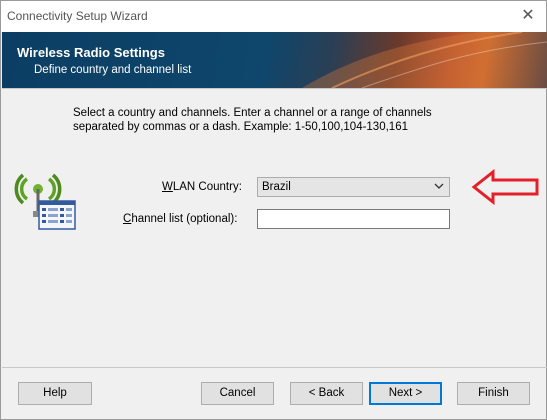 This screenshot has height=420, width=547. Describe the element at coordinates (353, 219) in the screenshot. I see `channel-list-input` at that location.